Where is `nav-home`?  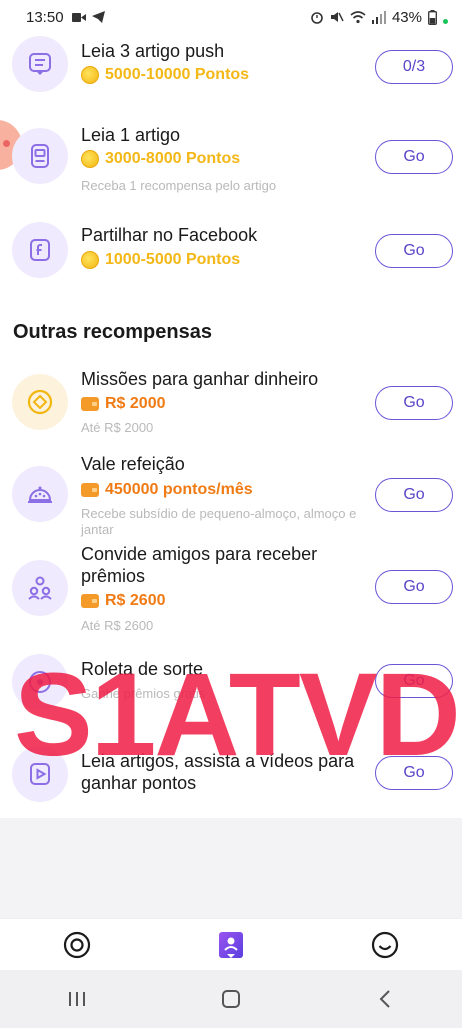
nav-home is located at coordinates (77, 945).